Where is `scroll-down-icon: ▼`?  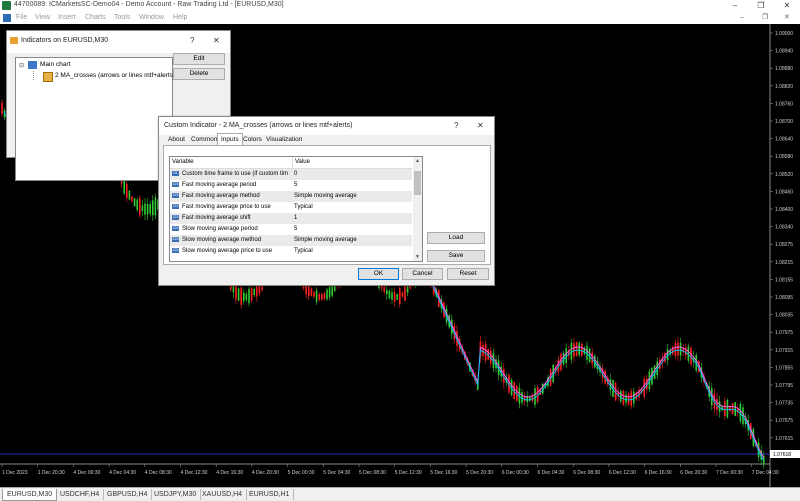 scroll-down-icon: ▼ is located at coordinates (417, 257).